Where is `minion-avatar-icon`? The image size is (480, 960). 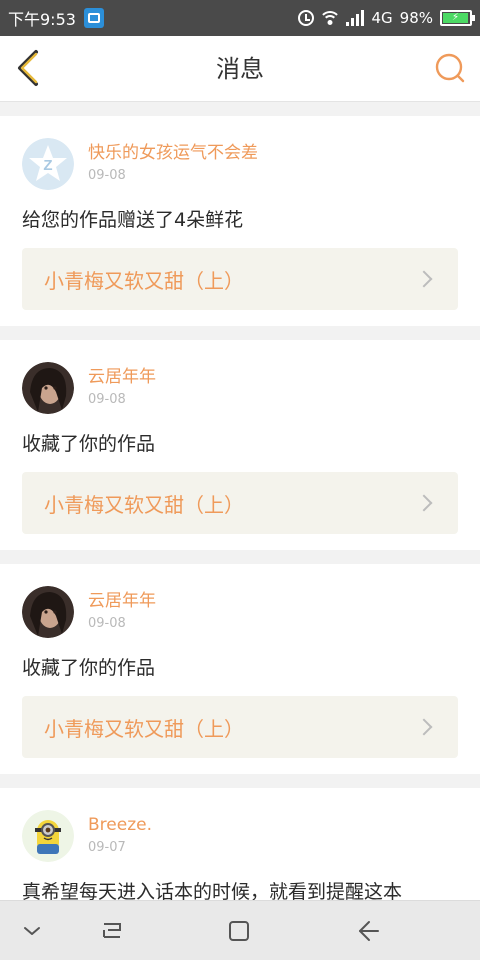 minion-avatar-icon is located at coordinates (48, 836).